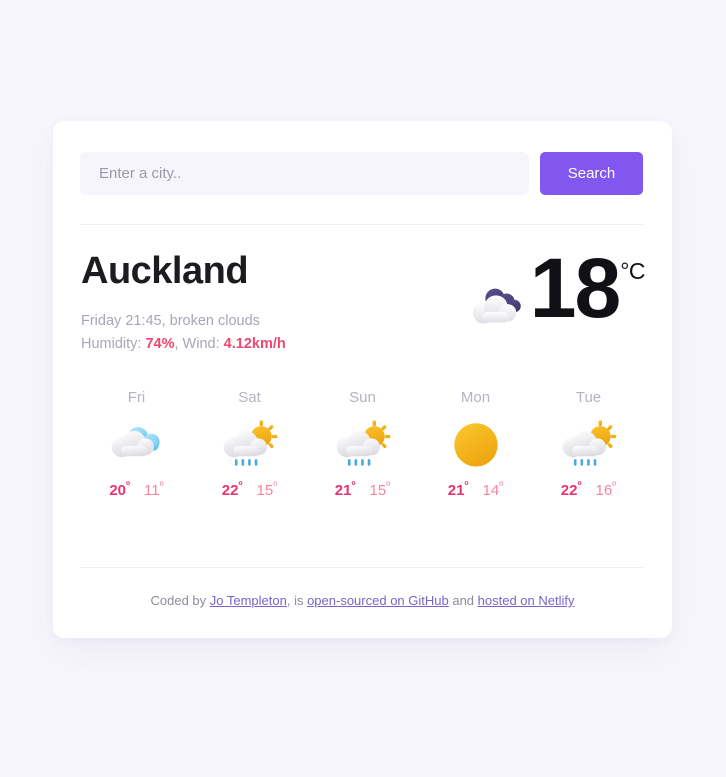  I want to click on forecast-day-label: Sun, so click(362, 397).